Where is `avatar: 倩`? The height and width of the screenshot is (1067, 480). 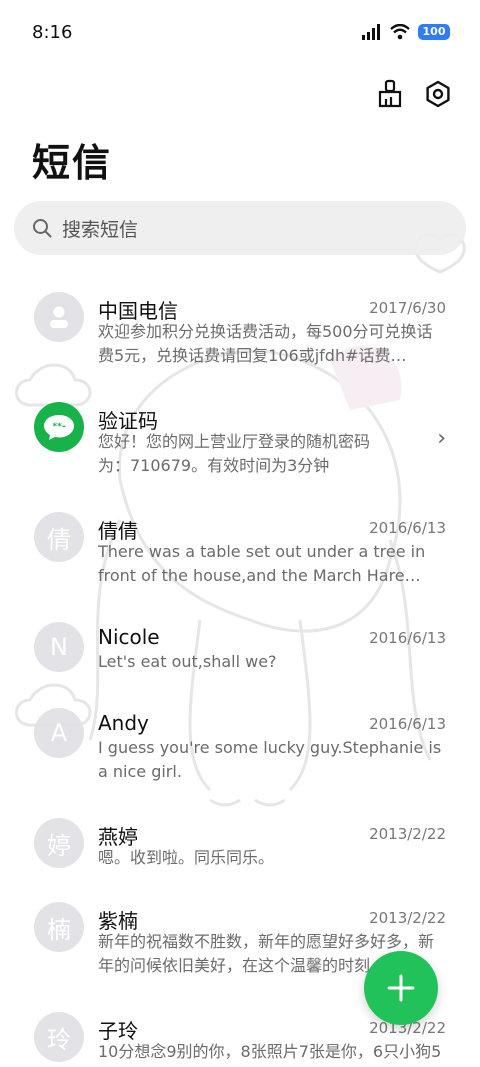
avatar: 倩 is located at coordinates (59, 537).